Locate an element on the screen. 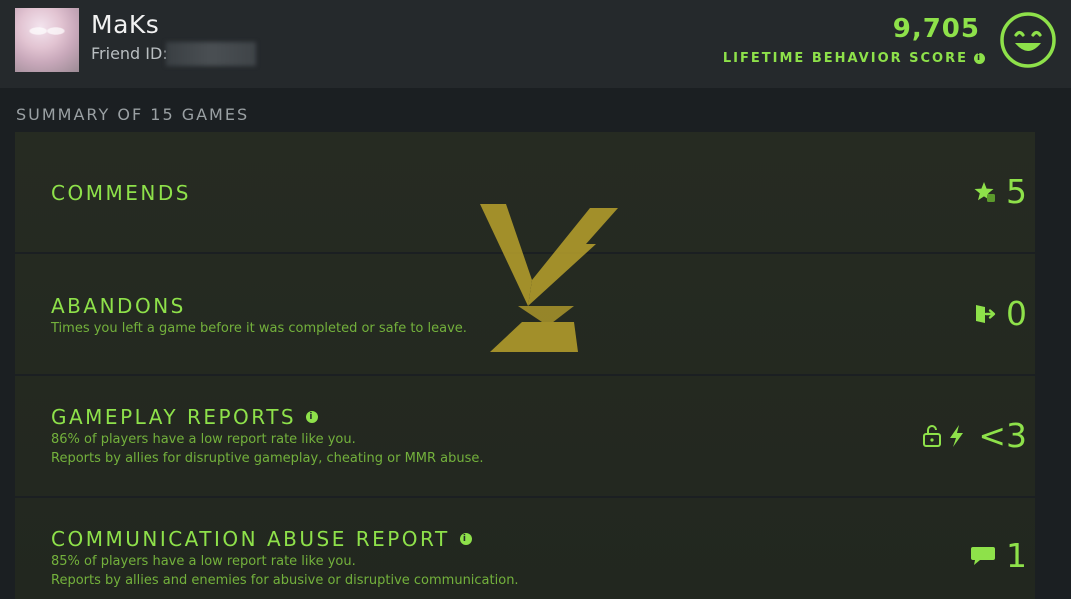 Image resolution: width=1071 pixels, height=599 pixels. row-value: <3 is located at coordinates (974, 435).